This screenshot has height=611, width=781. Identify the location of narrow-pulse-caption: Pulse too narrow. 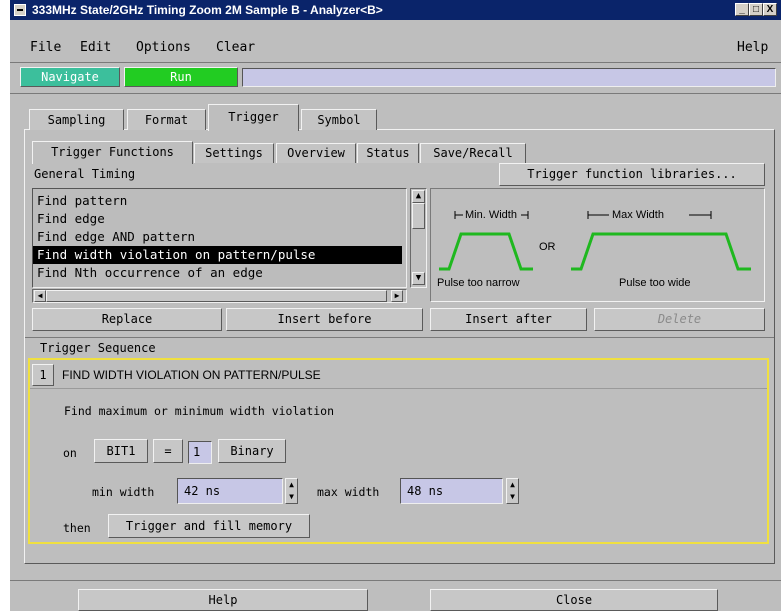
(478, 283).